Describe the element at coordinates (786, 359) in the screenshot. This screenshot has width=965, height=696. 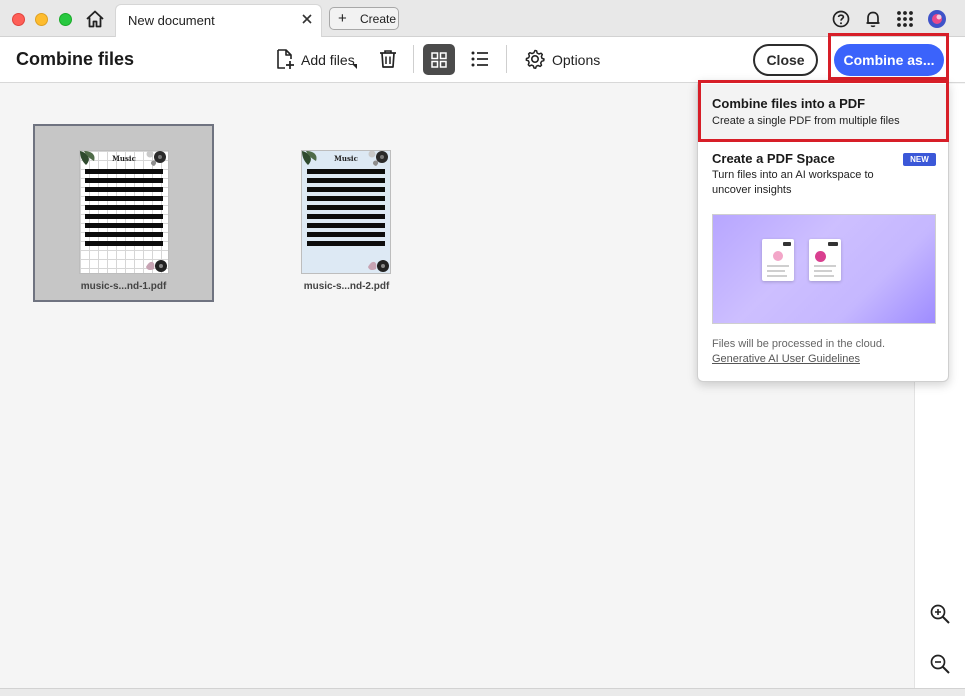
I see `ai-guidelines-link: Generative AI User Guidelines` at that location.